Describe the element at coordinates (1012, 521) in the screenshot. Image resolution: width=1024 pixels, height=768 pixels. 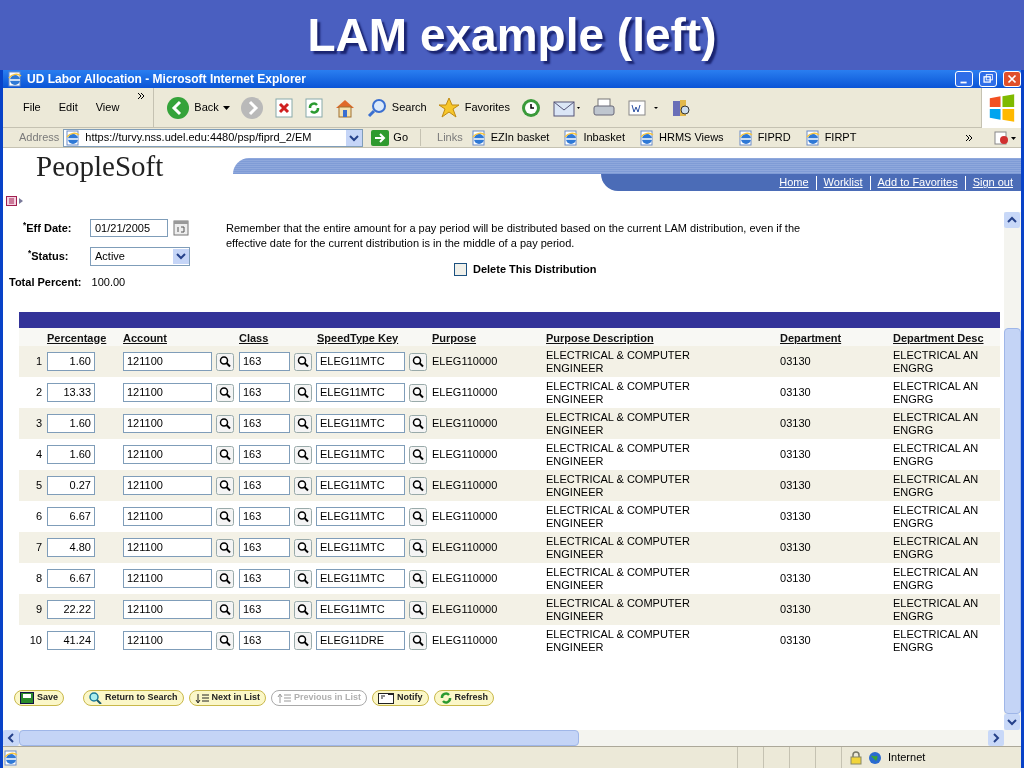
I see `scroll-thumb` at that location.